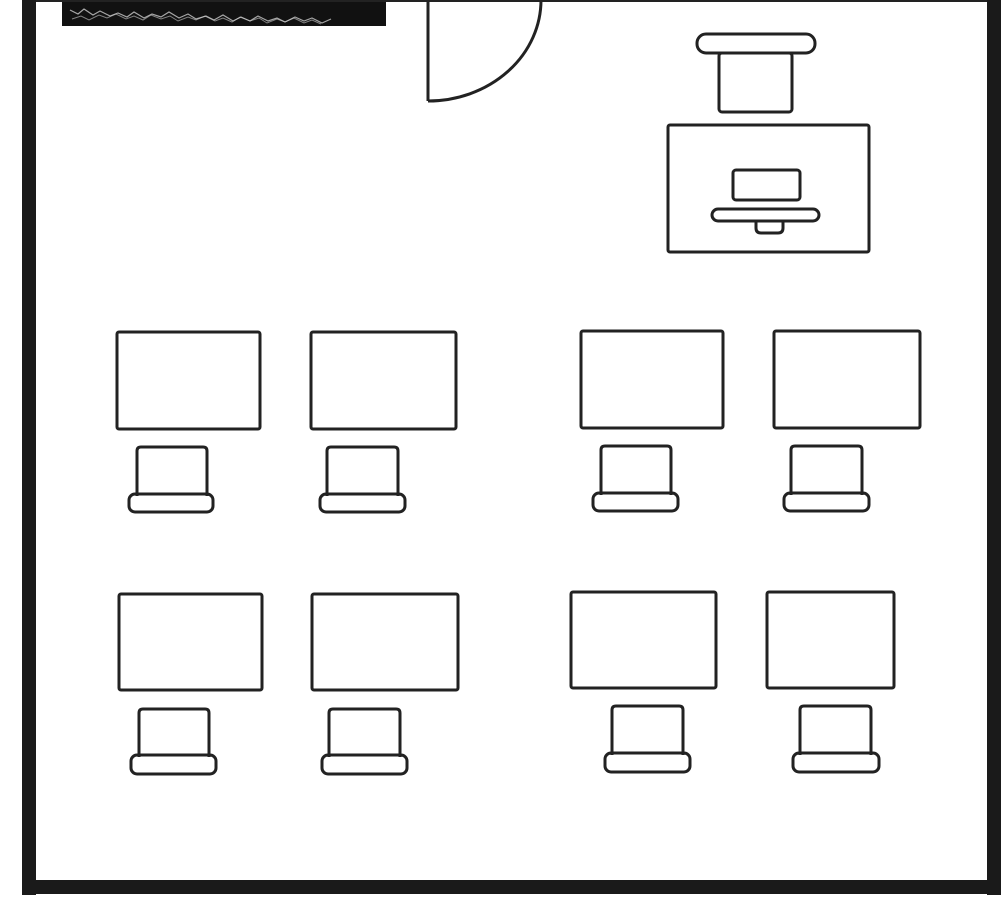  What do you see at coordinates (994, 447) in the screenshot?
I see `right-wall` at bounding box center [994, 447].